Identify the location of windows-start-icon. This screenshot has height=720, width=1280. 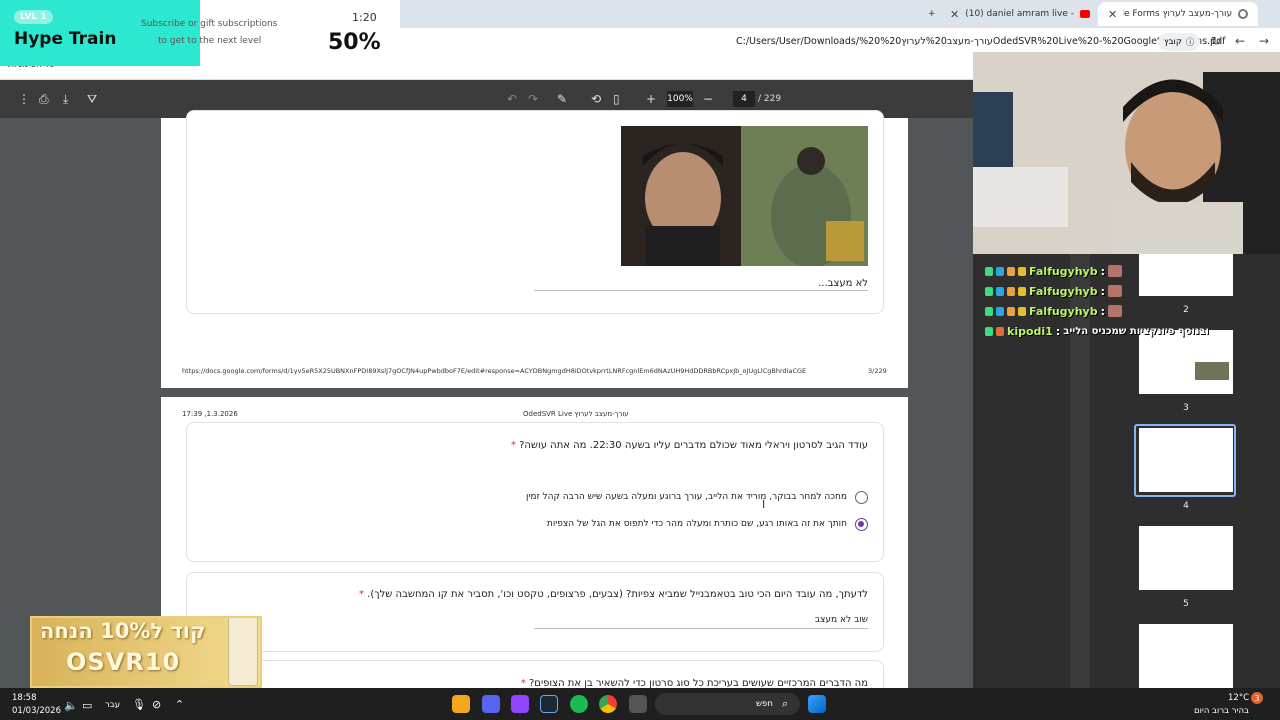
(817, 704).